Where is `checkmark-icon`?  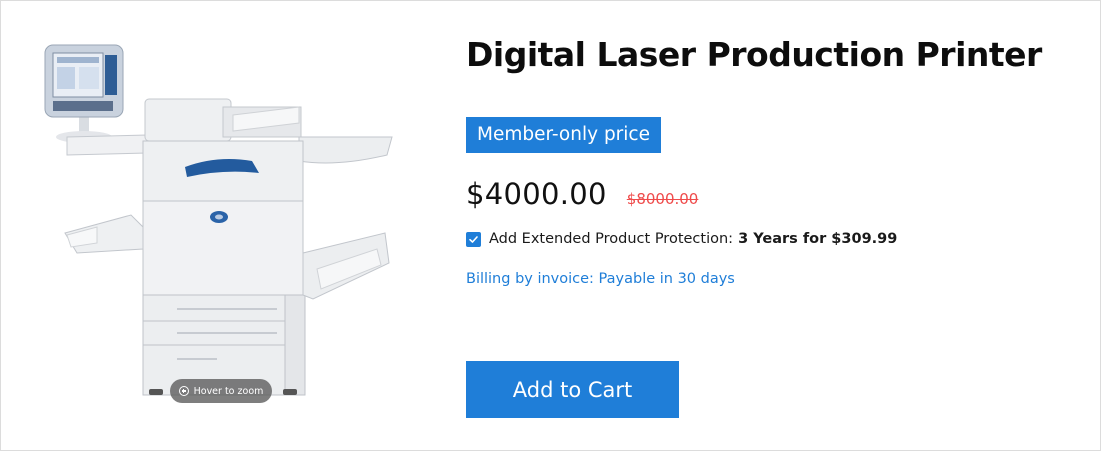 checkmark-icon is located at coordinates (473, 239).